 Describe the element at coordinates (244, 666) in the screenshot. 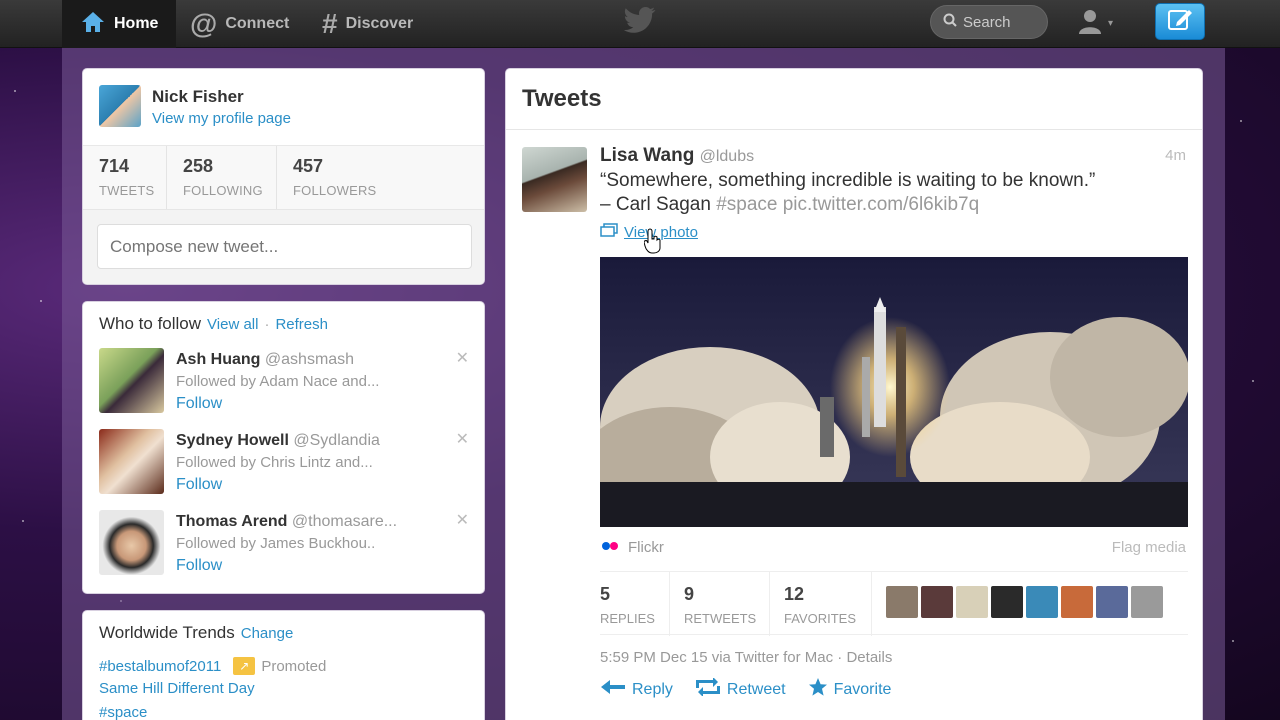

I see `promoted-icon: ↗` at that location.